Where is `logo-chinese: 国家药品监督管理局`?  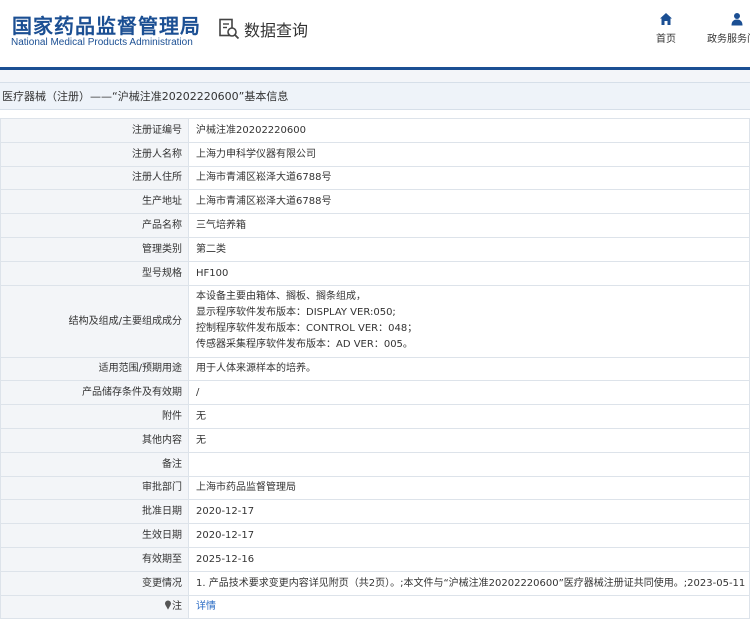
logo-chinese: 国家药品监督管理局 is located at coordinates (106, 24).